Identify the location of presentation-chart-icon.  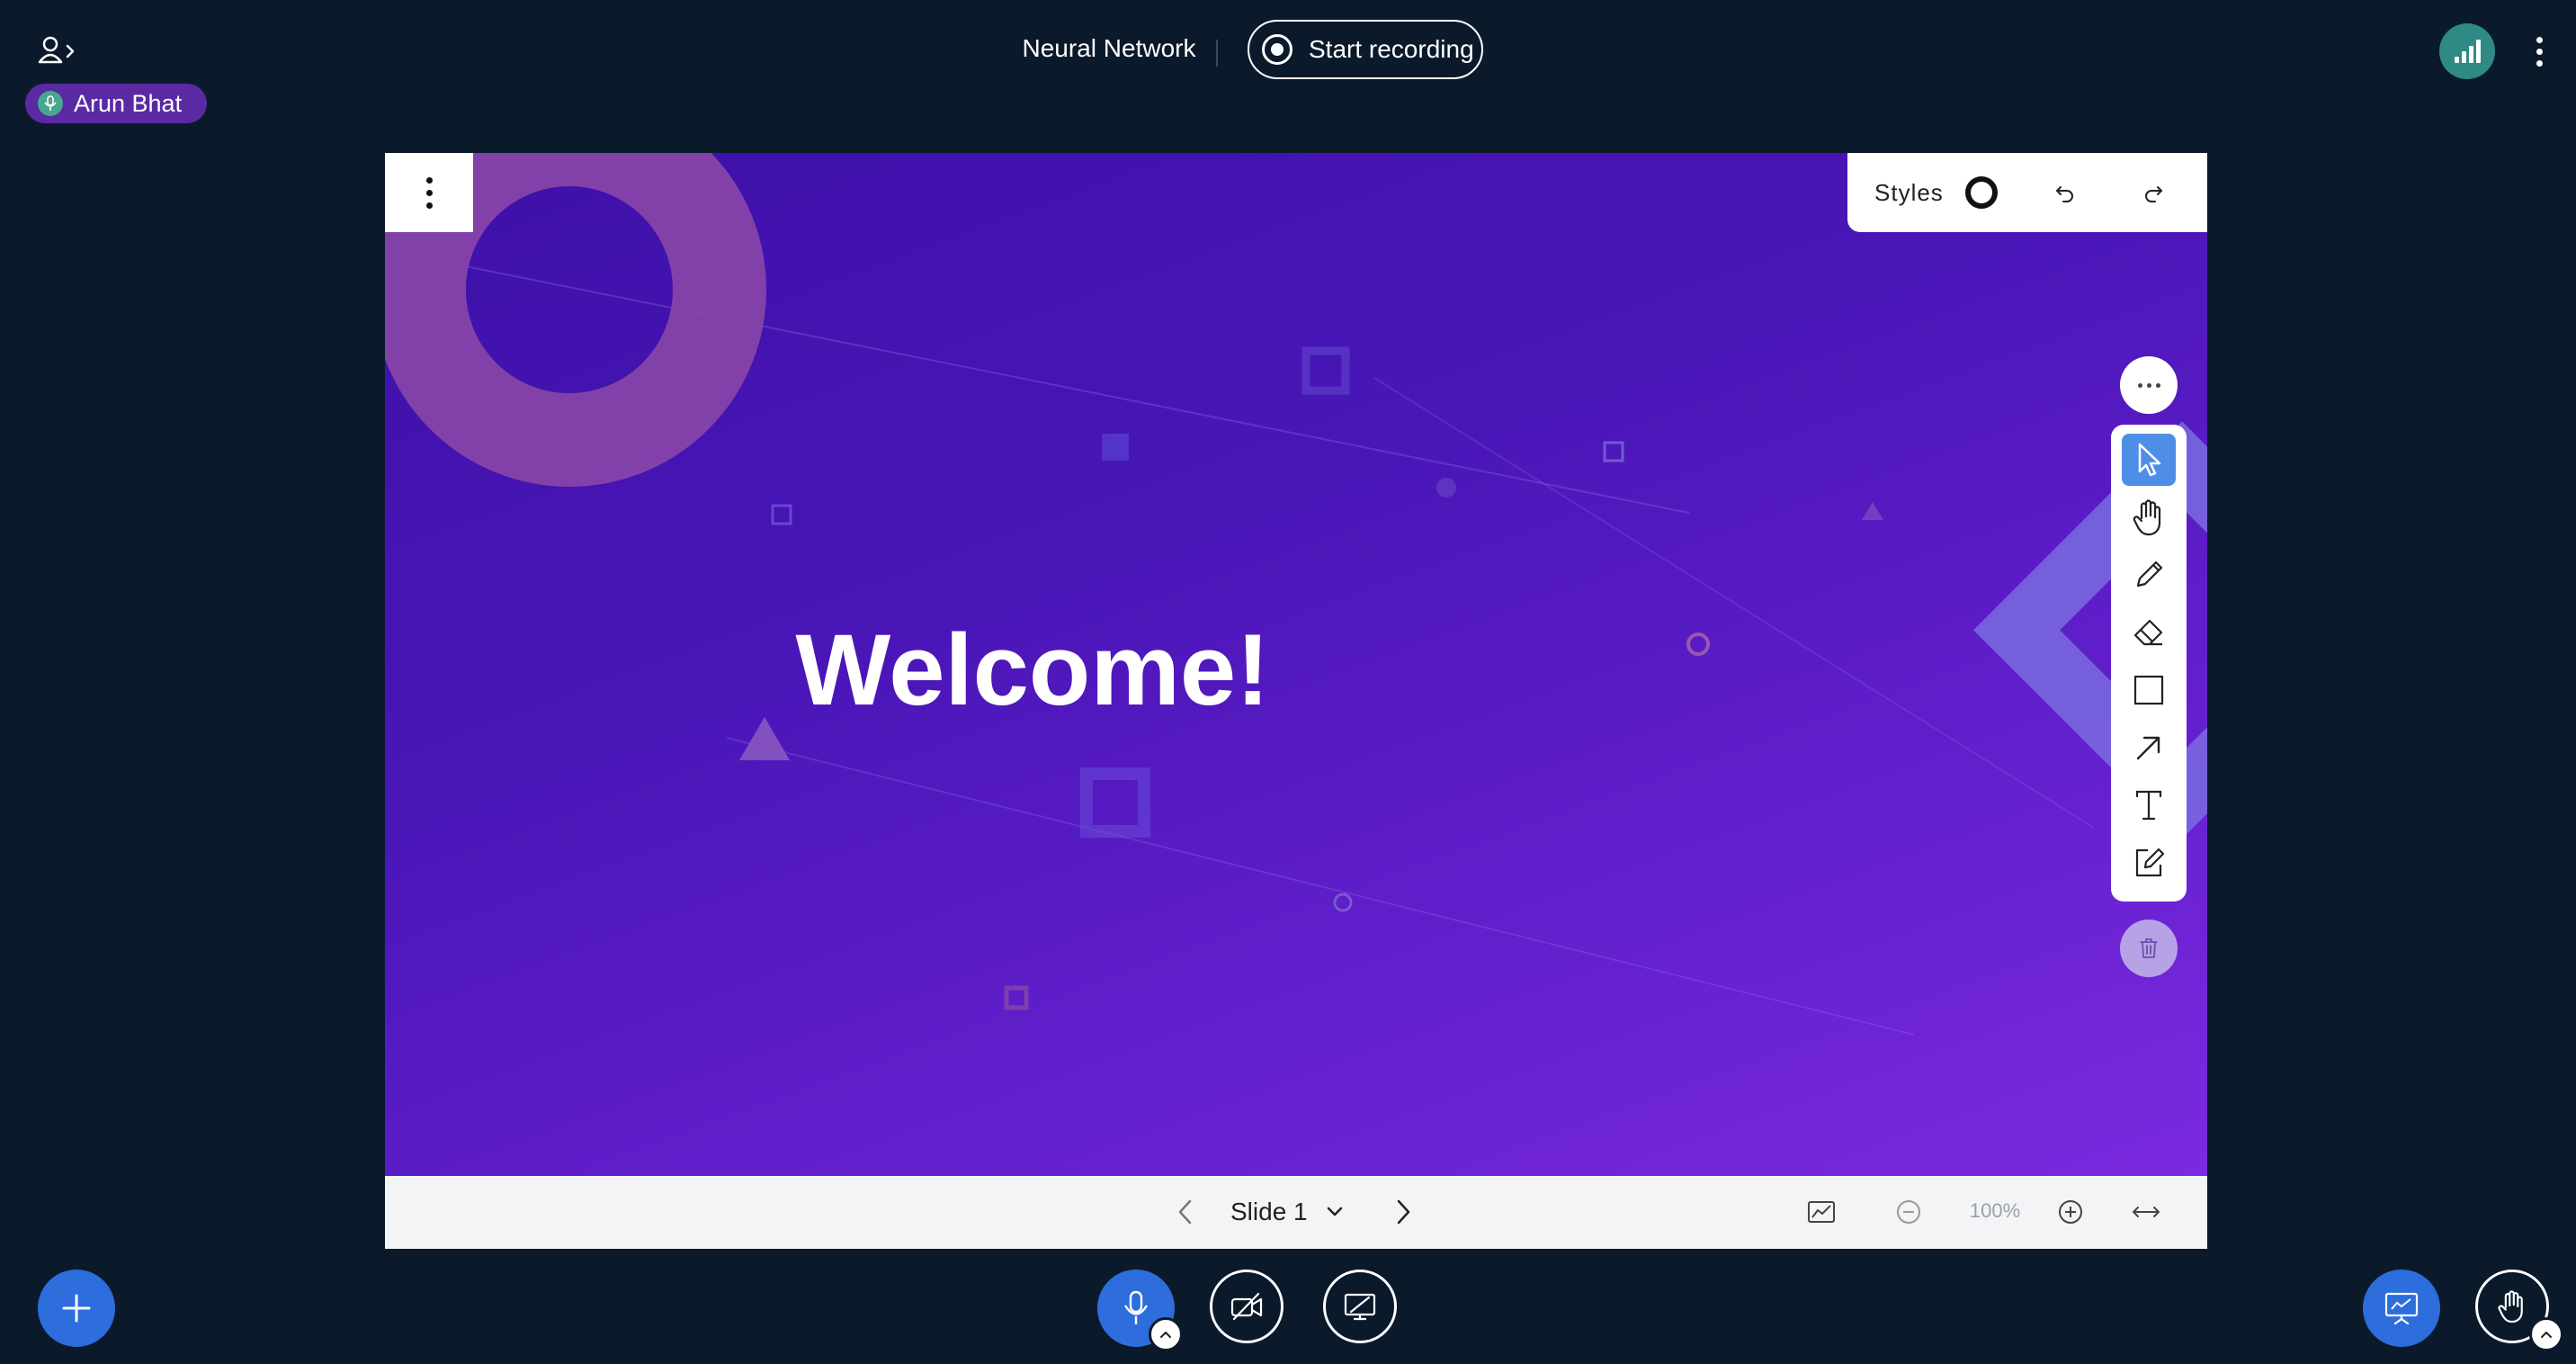
(1821, 1212).